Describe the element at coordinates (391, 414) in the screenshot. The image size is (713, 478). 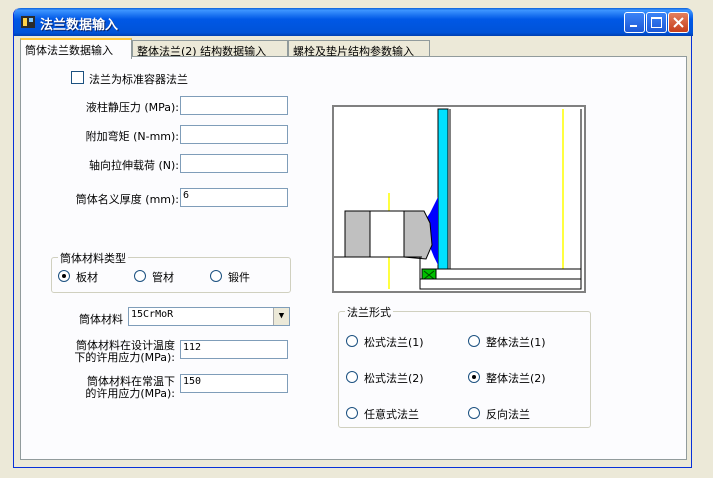
I see `radio-optional-flange-label: 任意式法兰` at that location.